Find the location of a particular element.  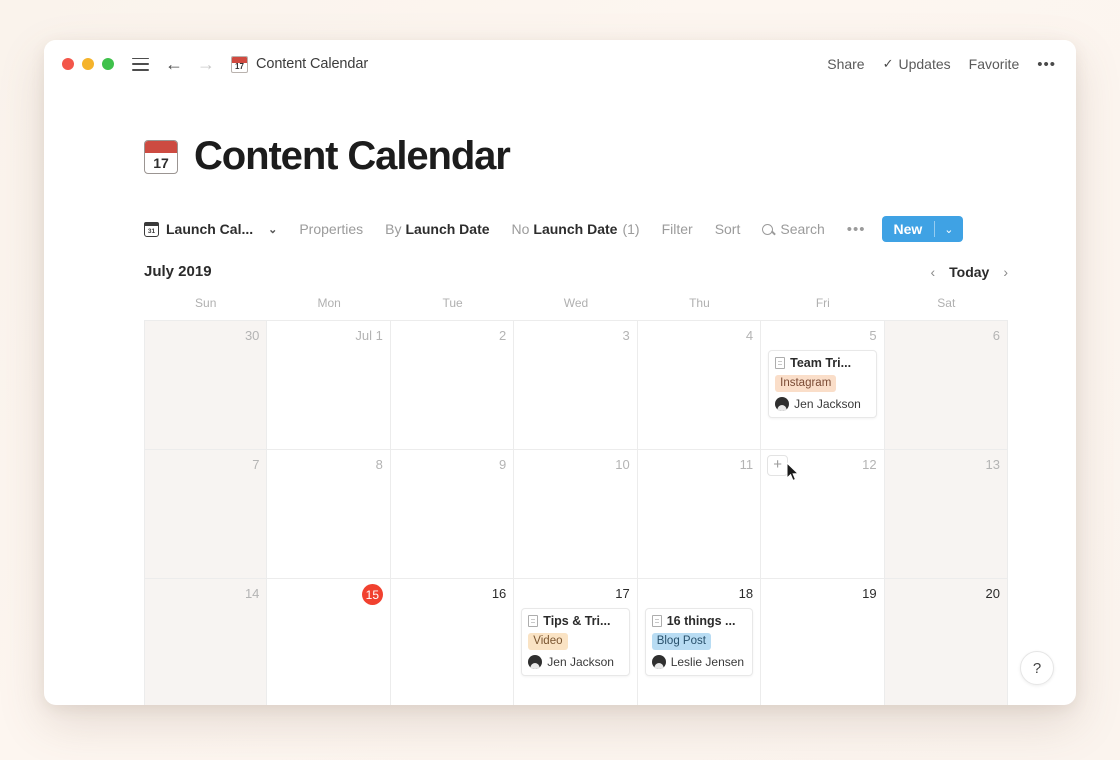

day-number: Jul 1 is located at coordinates (369, 335).